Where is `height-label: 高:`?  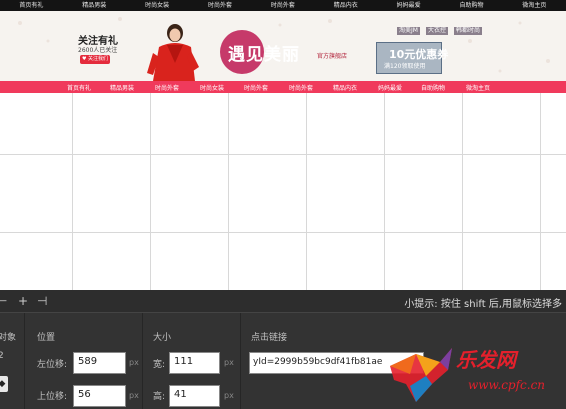 height-label: 高: is located at coordinates (159, 397).